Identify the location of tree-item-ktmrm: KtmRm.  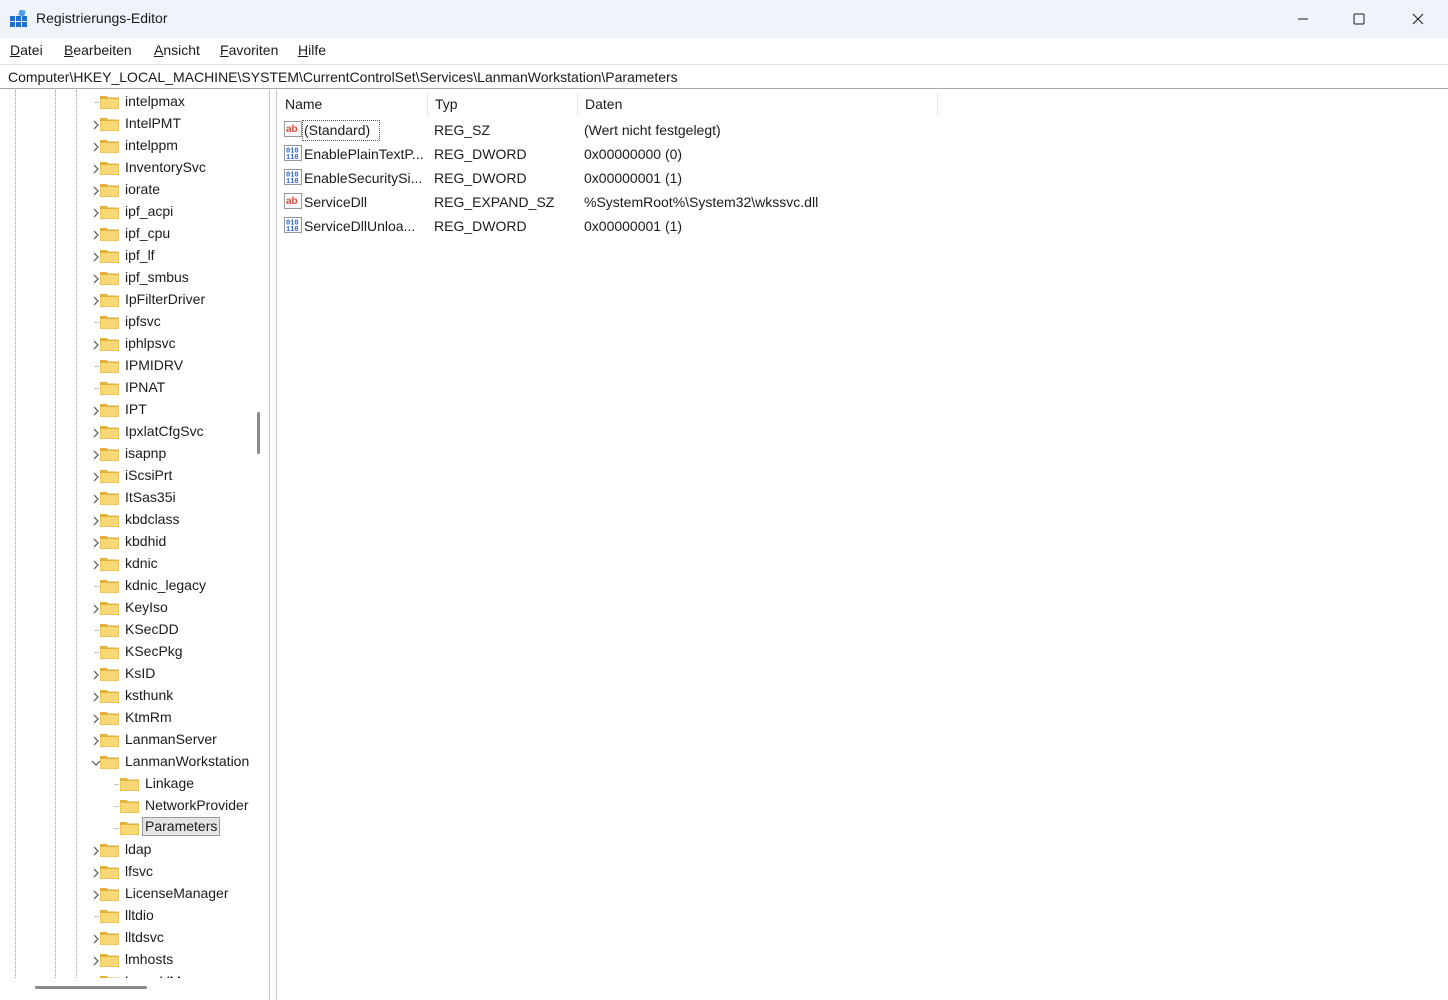
(170, 718).